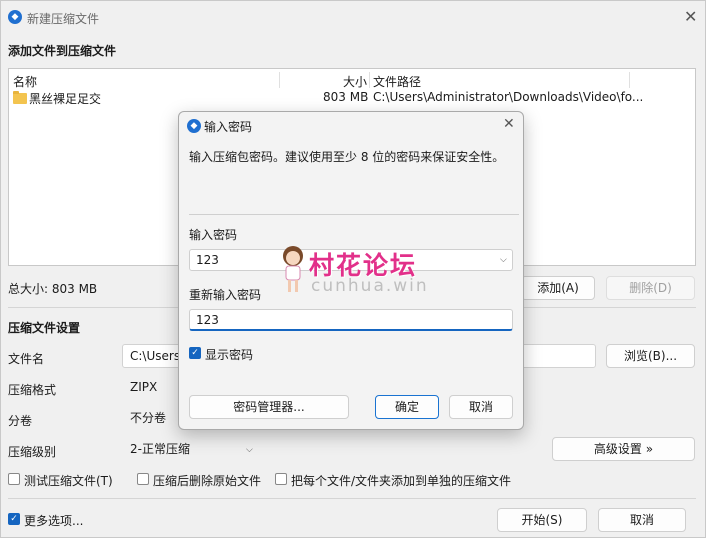 This screenshot has height=538, width=706. Describe the element at coordinates (346, 97) in the screenshot. I see `file-size: 803 MB` at that location.